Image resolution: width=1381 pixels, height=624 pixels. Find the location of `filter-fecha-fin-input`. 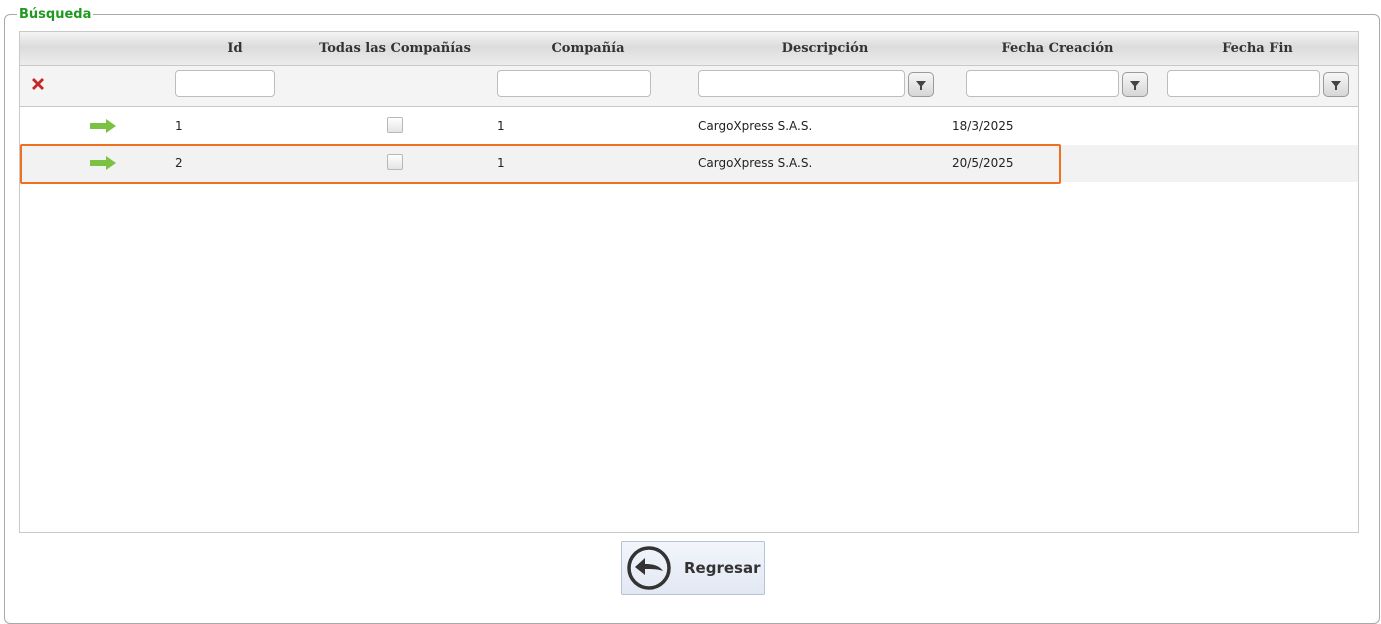

filter-fecha-fin-input is located at coordinates (1243, 83).